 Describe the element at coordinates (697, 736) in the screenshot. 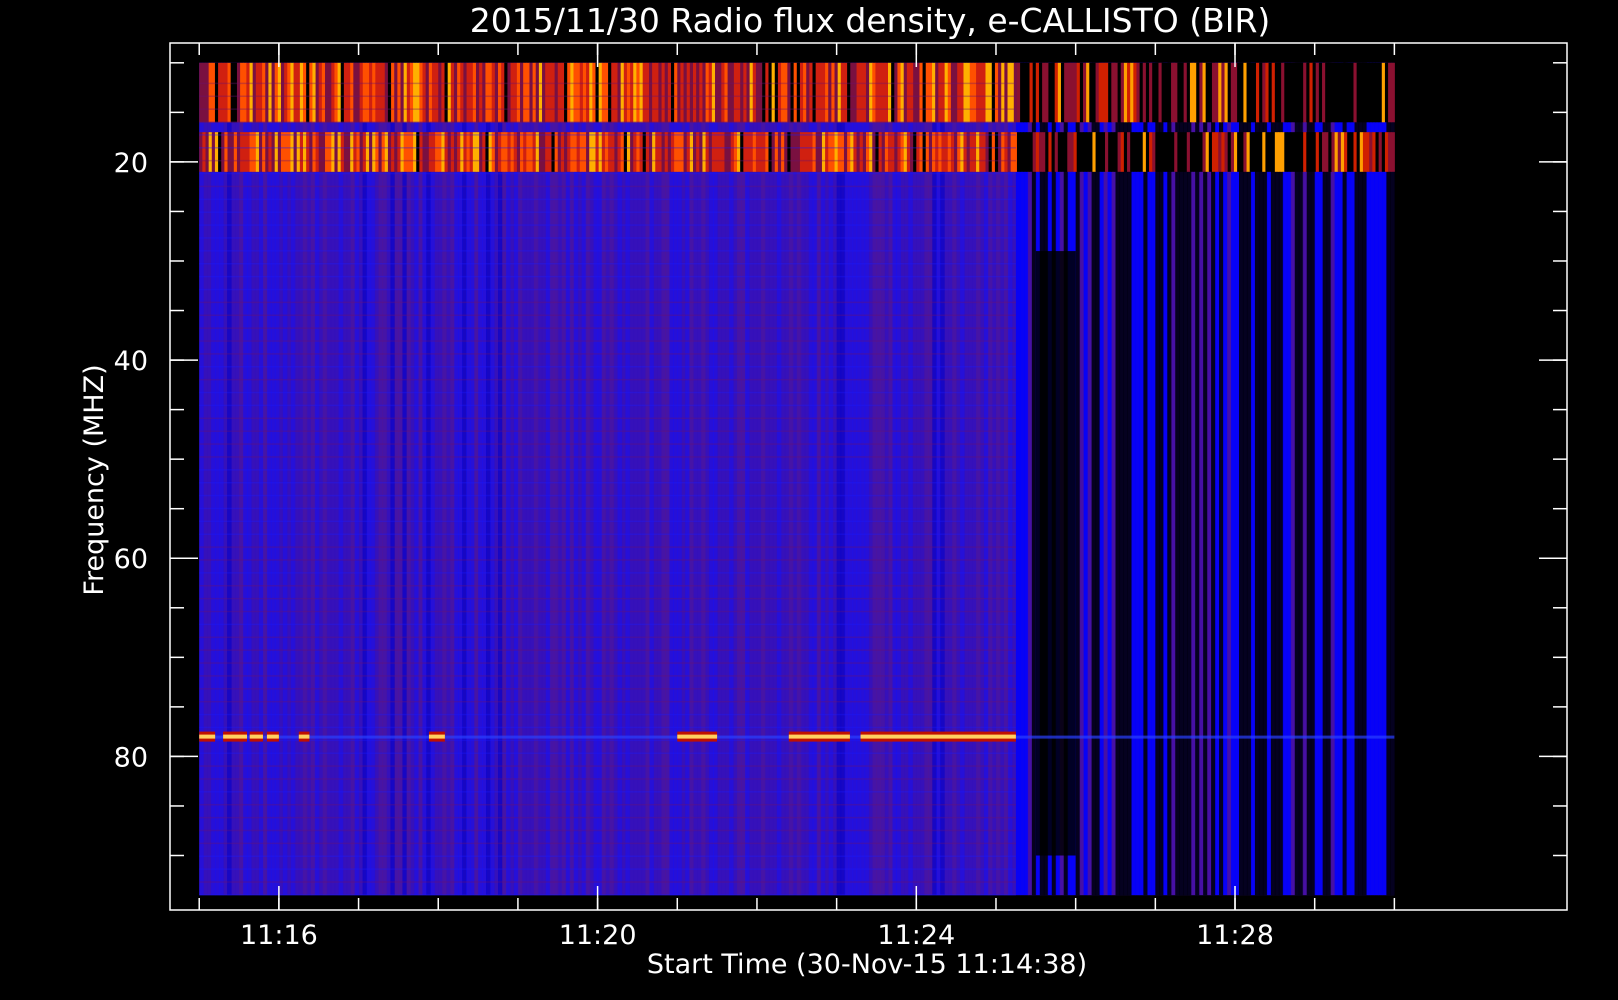

I see `interference-segment-core` at that location.